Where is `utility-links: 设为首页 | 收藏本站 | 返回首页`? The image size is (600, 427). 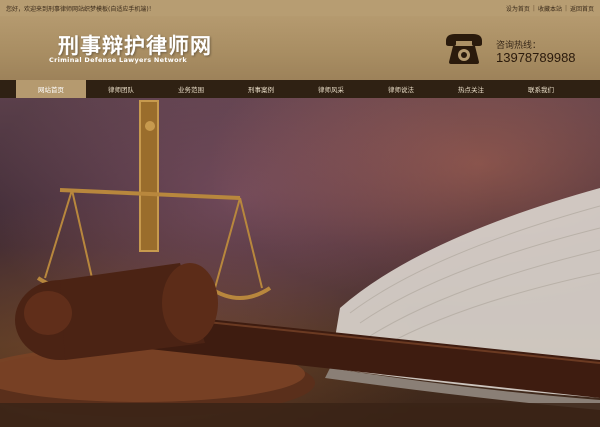
utility-links: 设为首页 | 收藏本站 | 返回首页 is located at coordinates (550, 8).